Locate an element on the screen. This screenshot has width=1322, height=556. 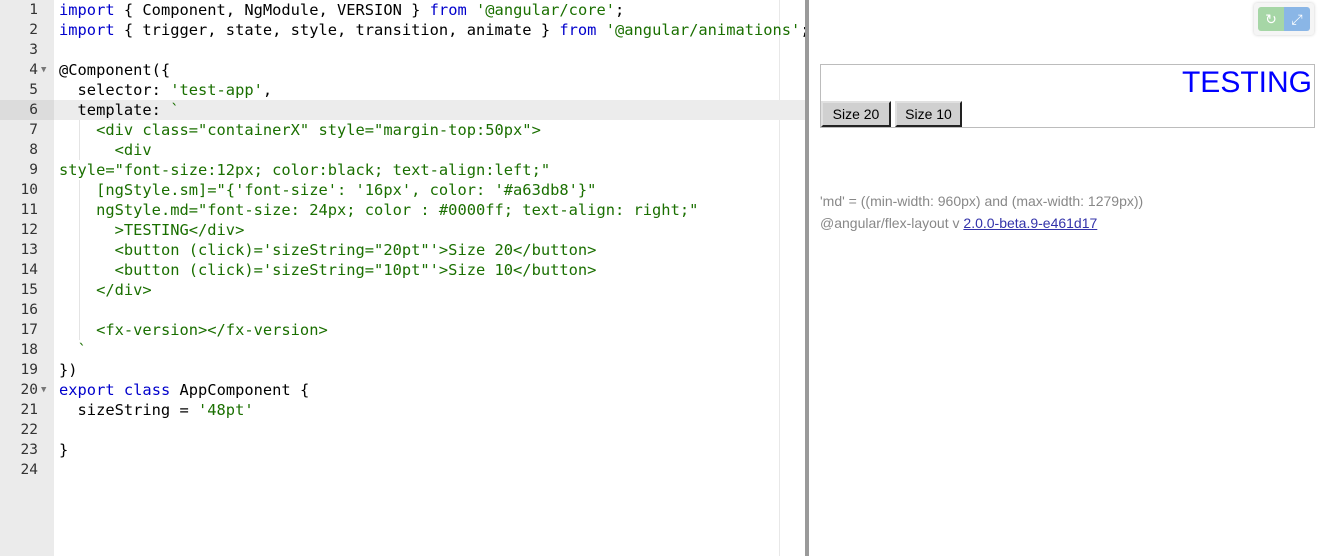
line-number: 16 is located at coordinates (29, 310).